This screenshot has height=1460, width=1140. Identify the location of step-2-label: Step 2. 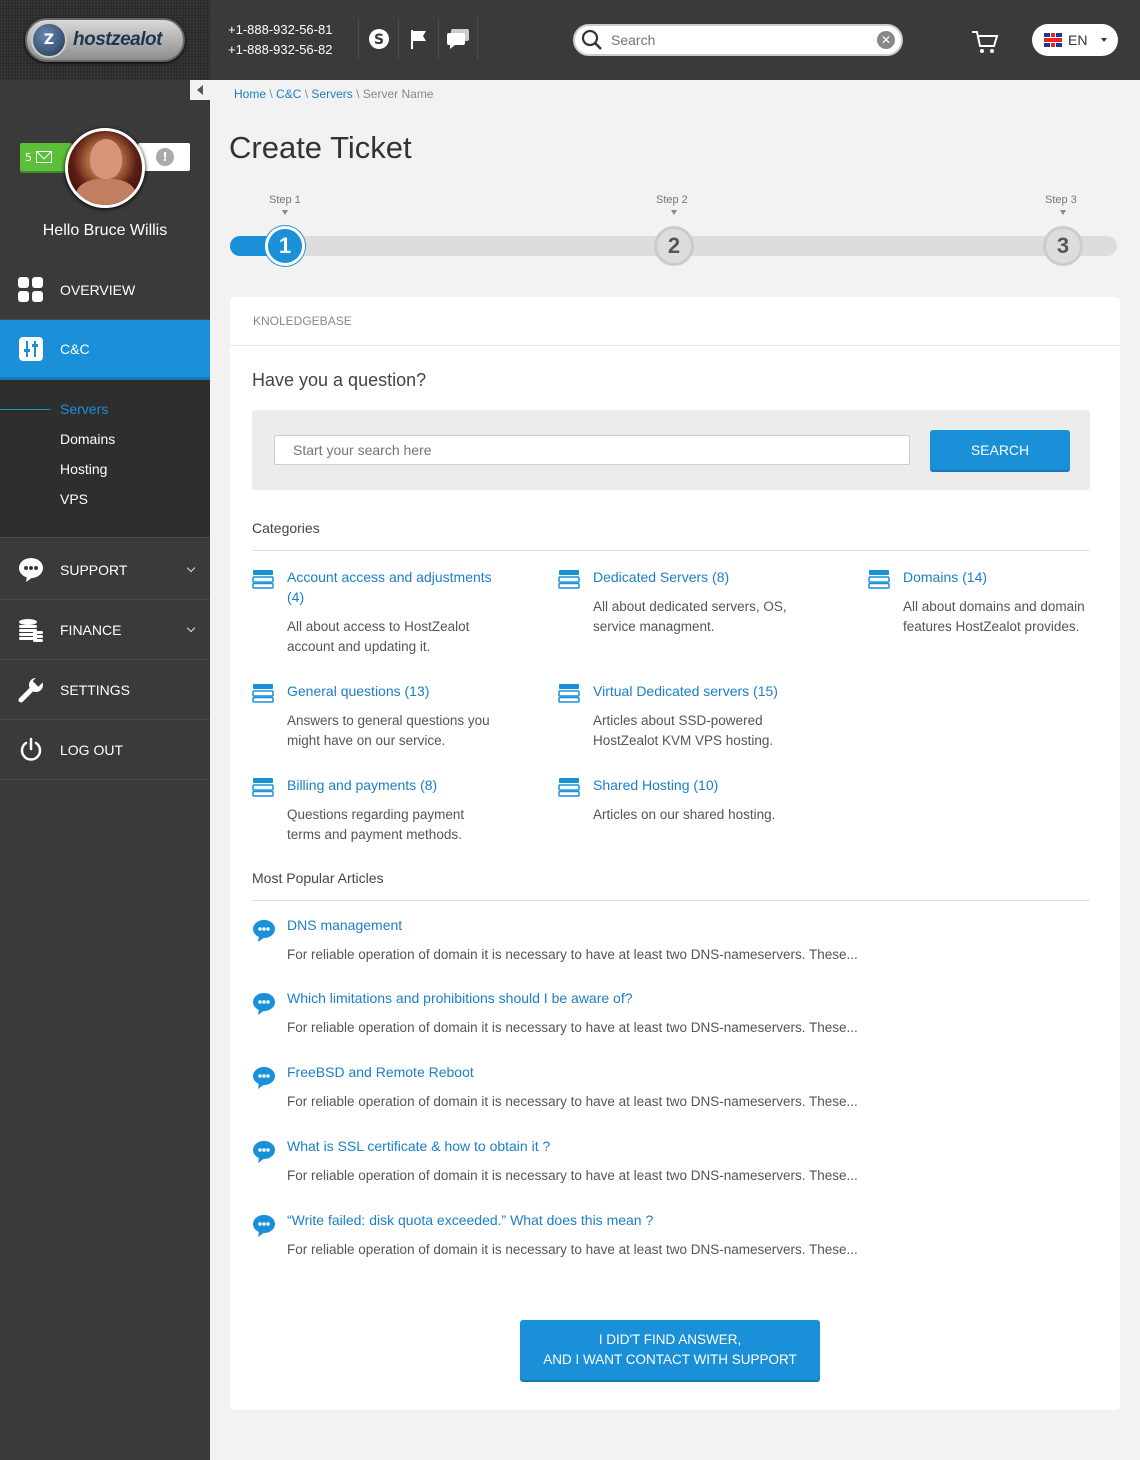
(672, 200).